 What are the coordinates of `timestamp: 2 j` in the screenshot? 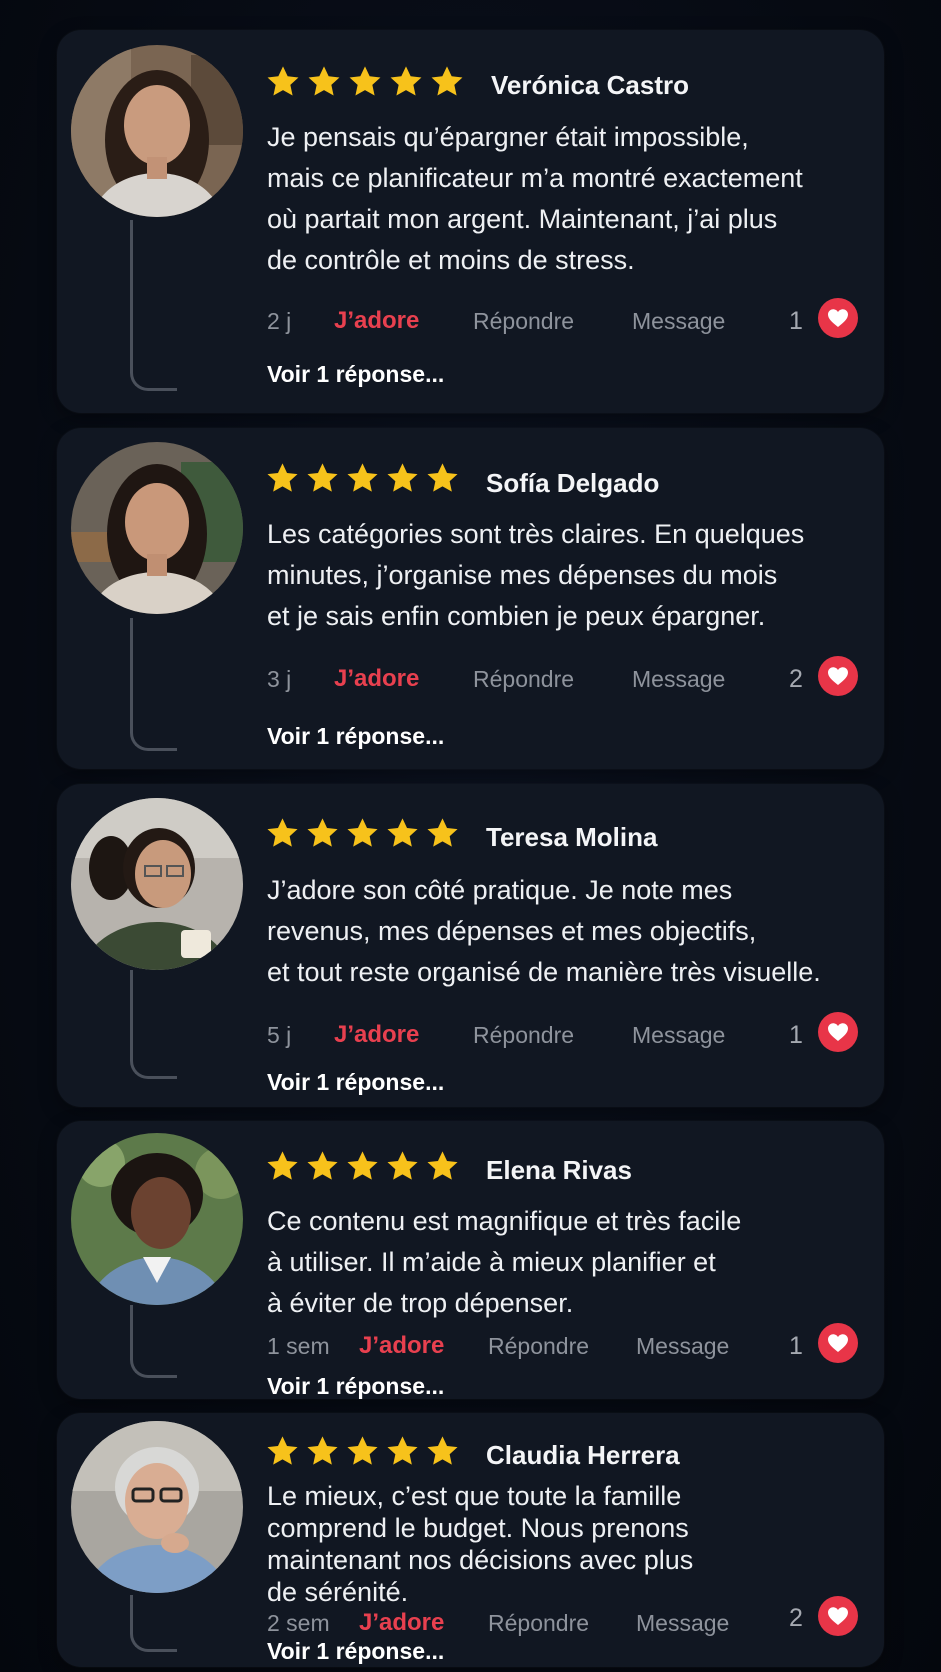 It's located at (279, 321).